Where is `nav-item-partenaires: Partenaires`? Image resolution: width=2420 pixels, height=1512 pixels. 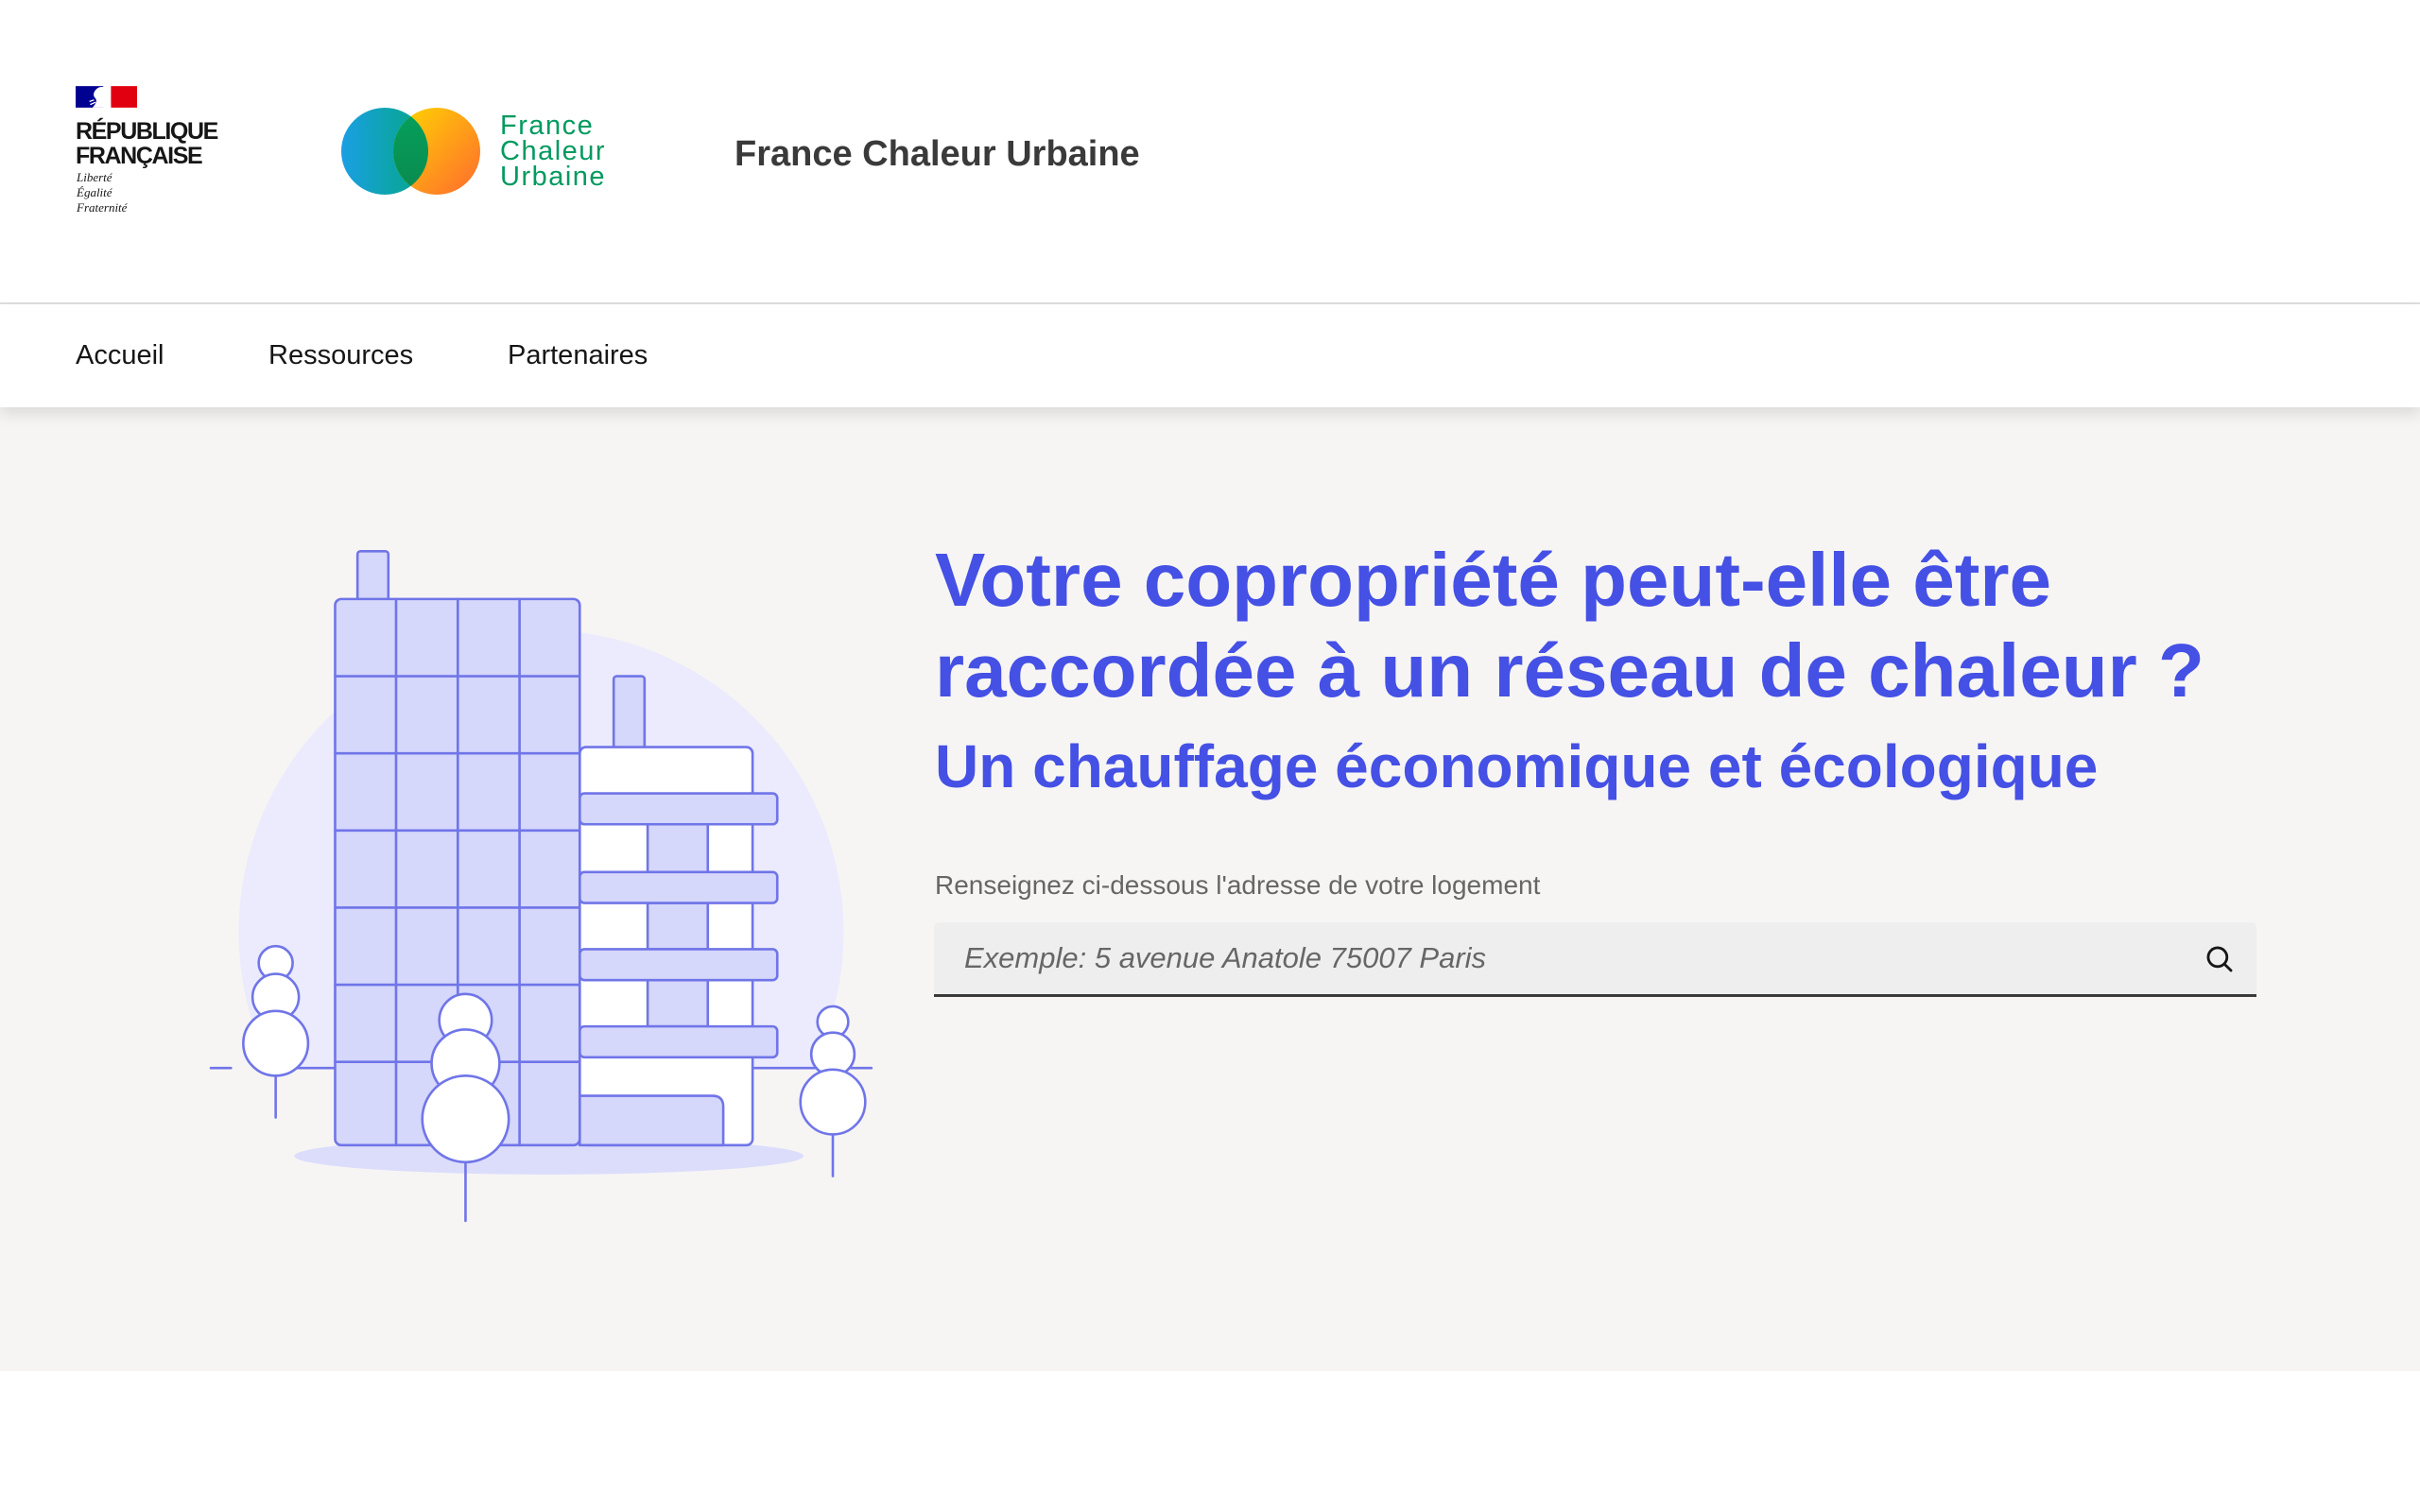
nav-item-partenaires: Partenaires is located at coordinates (578, 355).